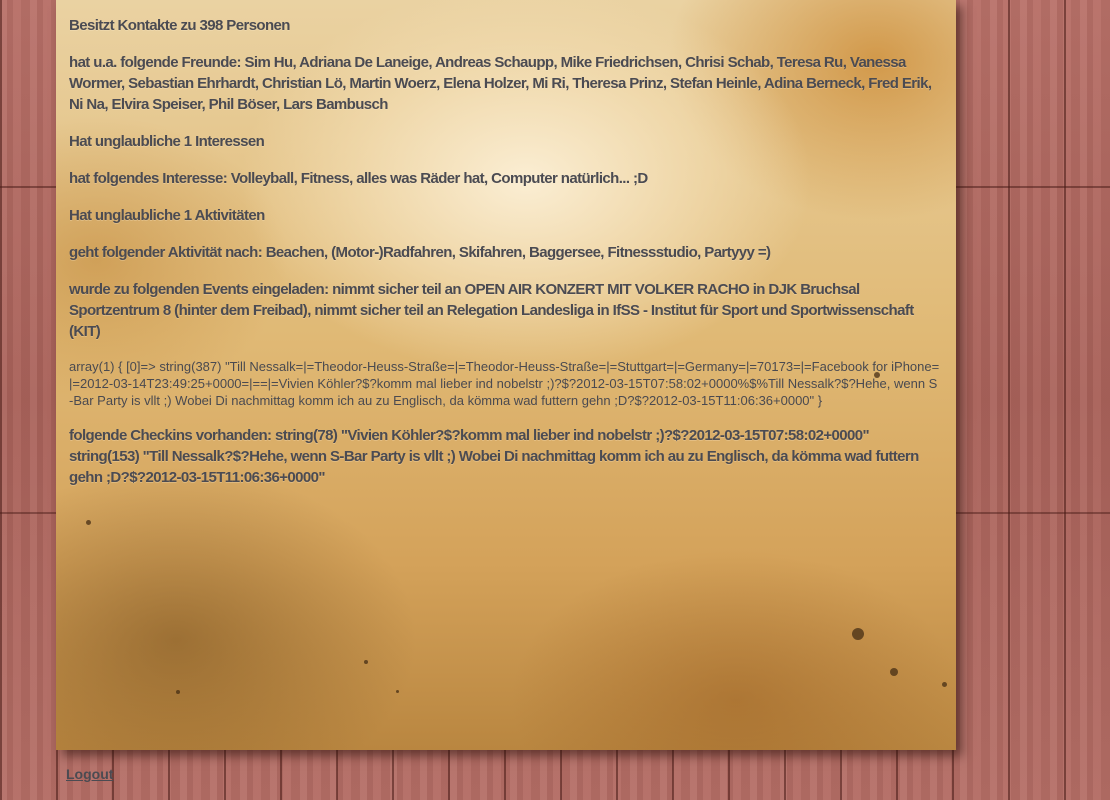 Image resolution: width=1110 pixels, height=800 pixels. Describe the element at coordinates (89, 774) in the screenshot. I see `logout-link: Logout` at that location.